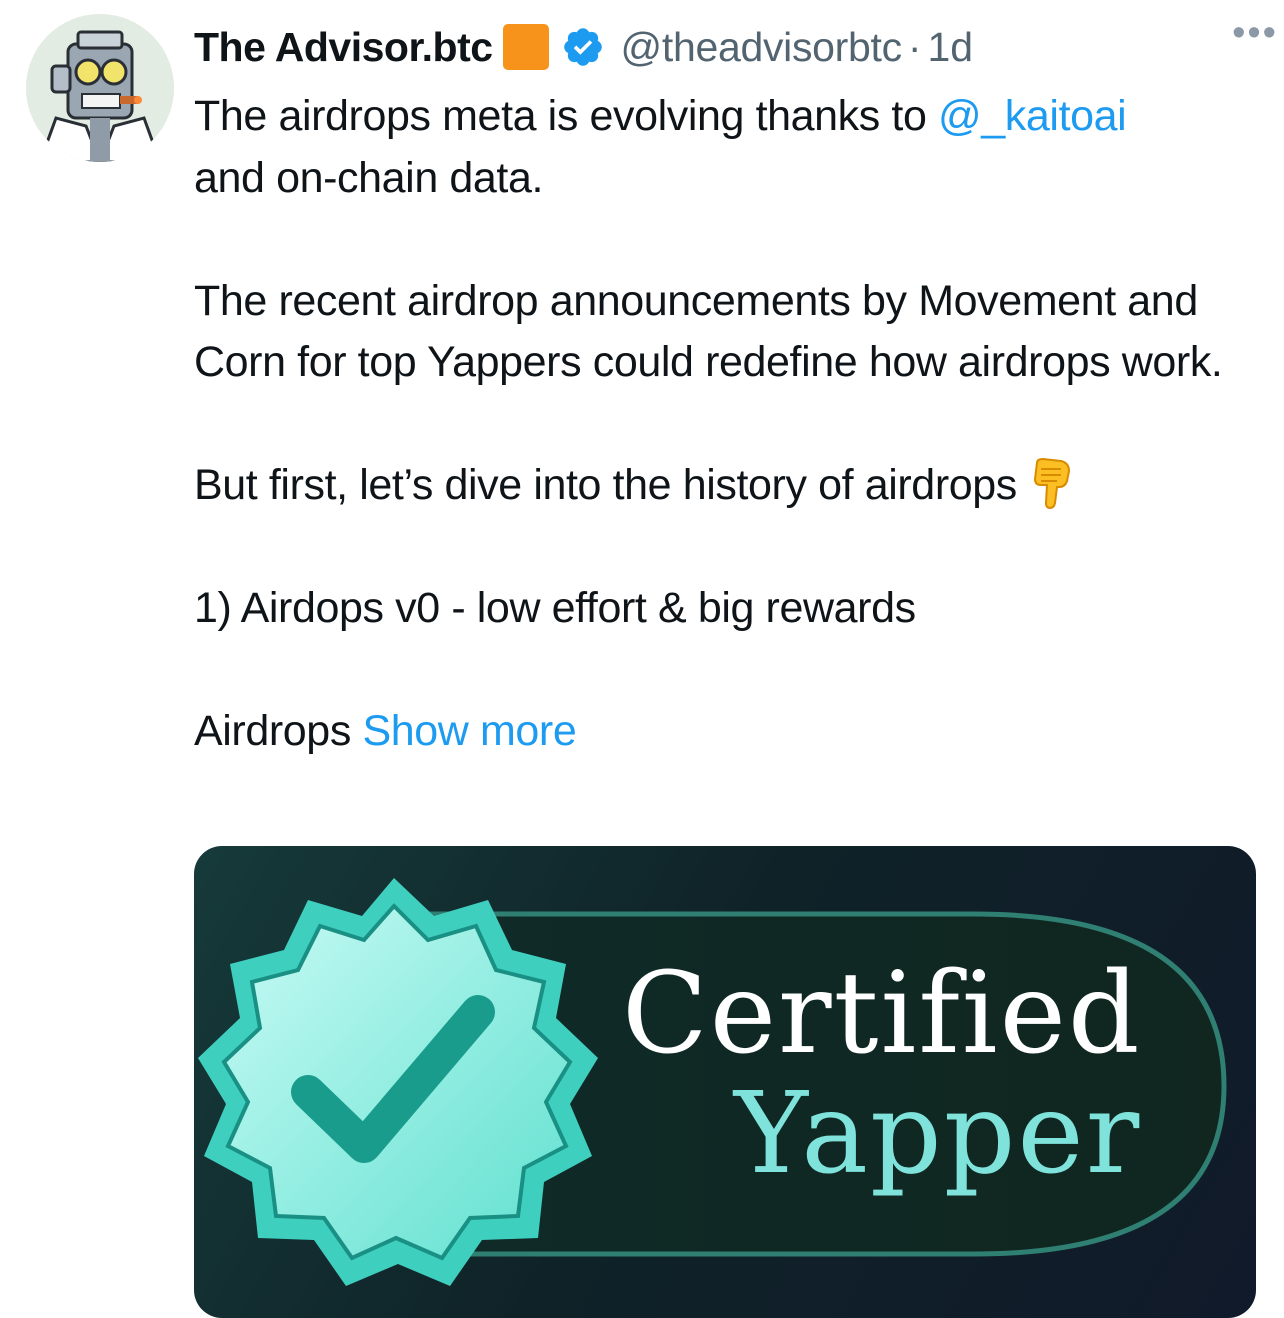  What do you see at coordinates (525, 47) in the screenshot?
I see `orange-square-icon` at bounding box center [525, 47].